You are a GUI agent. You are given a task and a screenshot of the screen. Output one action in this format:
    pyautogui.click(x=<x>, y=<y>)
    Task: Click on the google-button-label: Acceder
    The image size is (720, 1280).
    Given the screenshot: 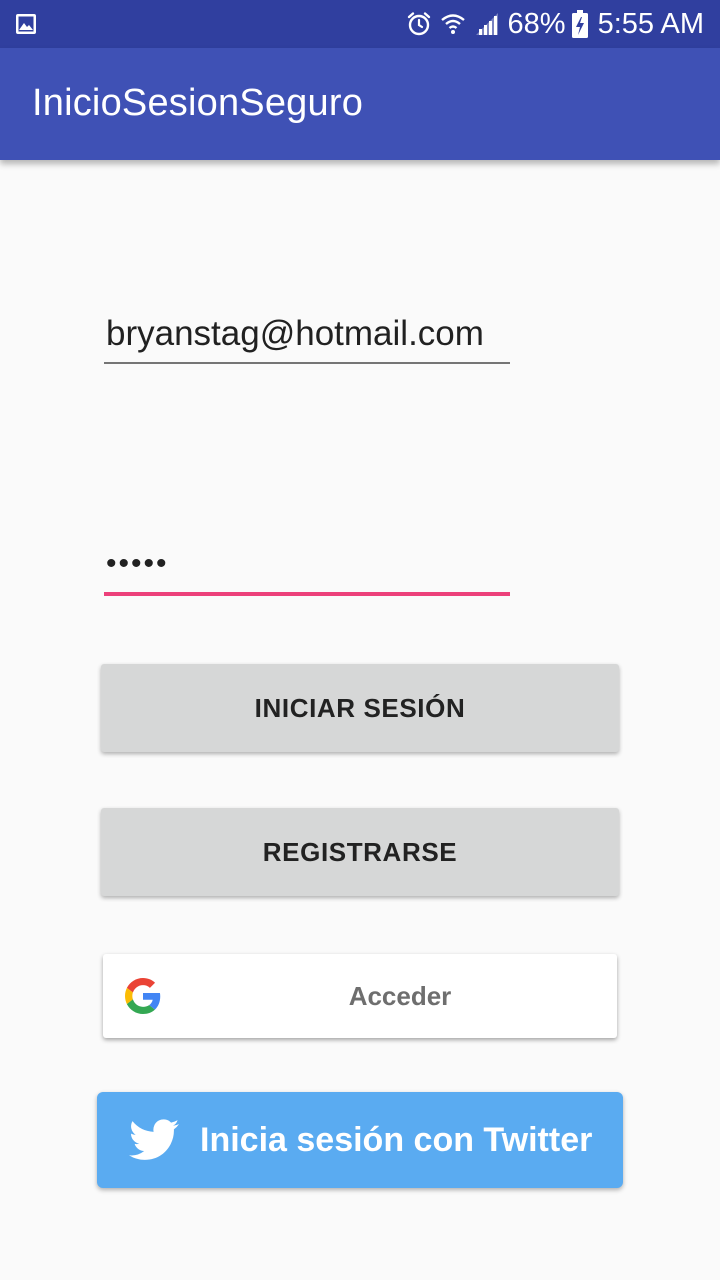 What is the action you would take?
    pyautogui.click(x=400, y=995)
    